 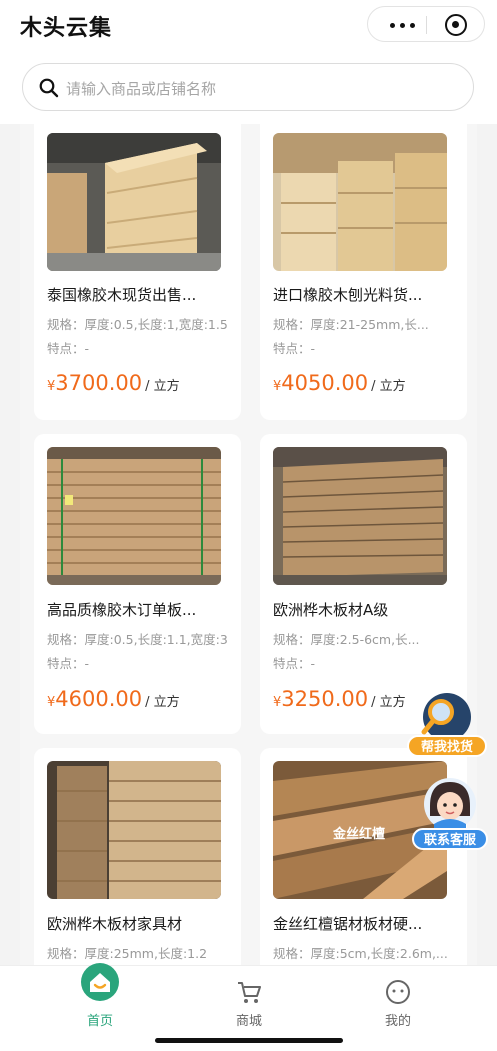 I want to click on customer-service-button: 联系客服, so click(x=450, y=815).